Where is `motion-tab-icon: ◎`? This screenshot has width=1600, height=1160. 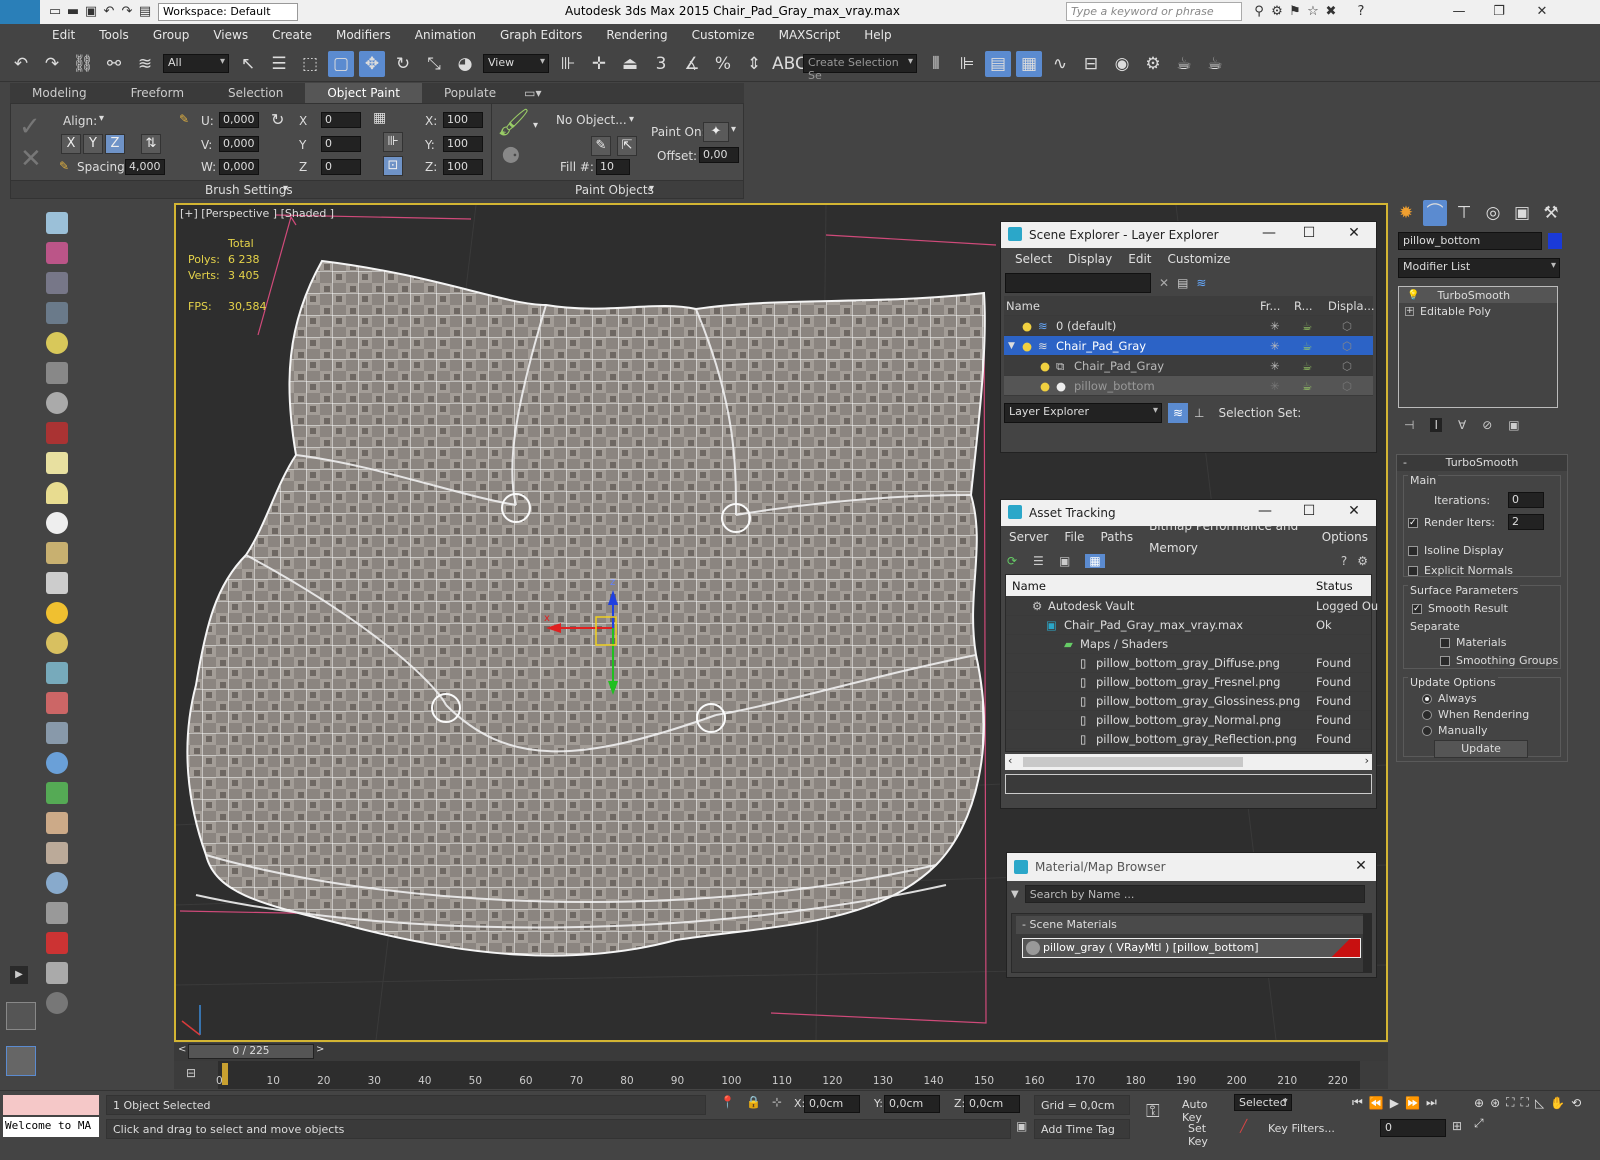 motion-tab-icon: ◎ is located at coordinates (1493, 213).